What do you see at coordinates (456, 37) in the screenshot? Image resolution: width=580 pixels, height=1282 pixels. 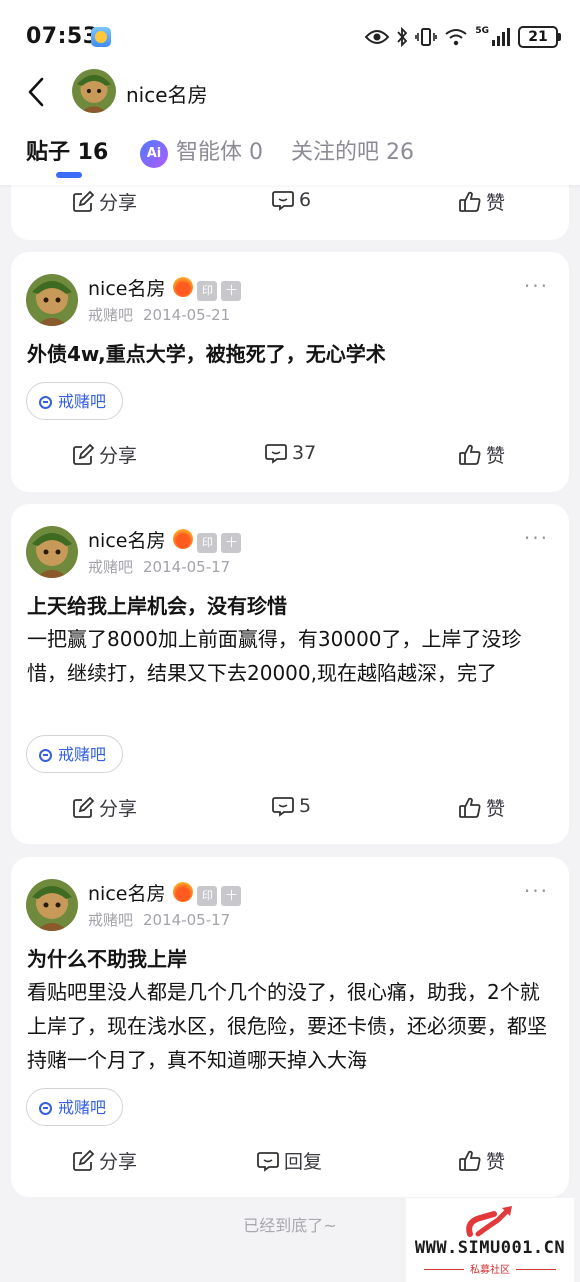 I see `wifi-icon` at bounding box center [456, 37].